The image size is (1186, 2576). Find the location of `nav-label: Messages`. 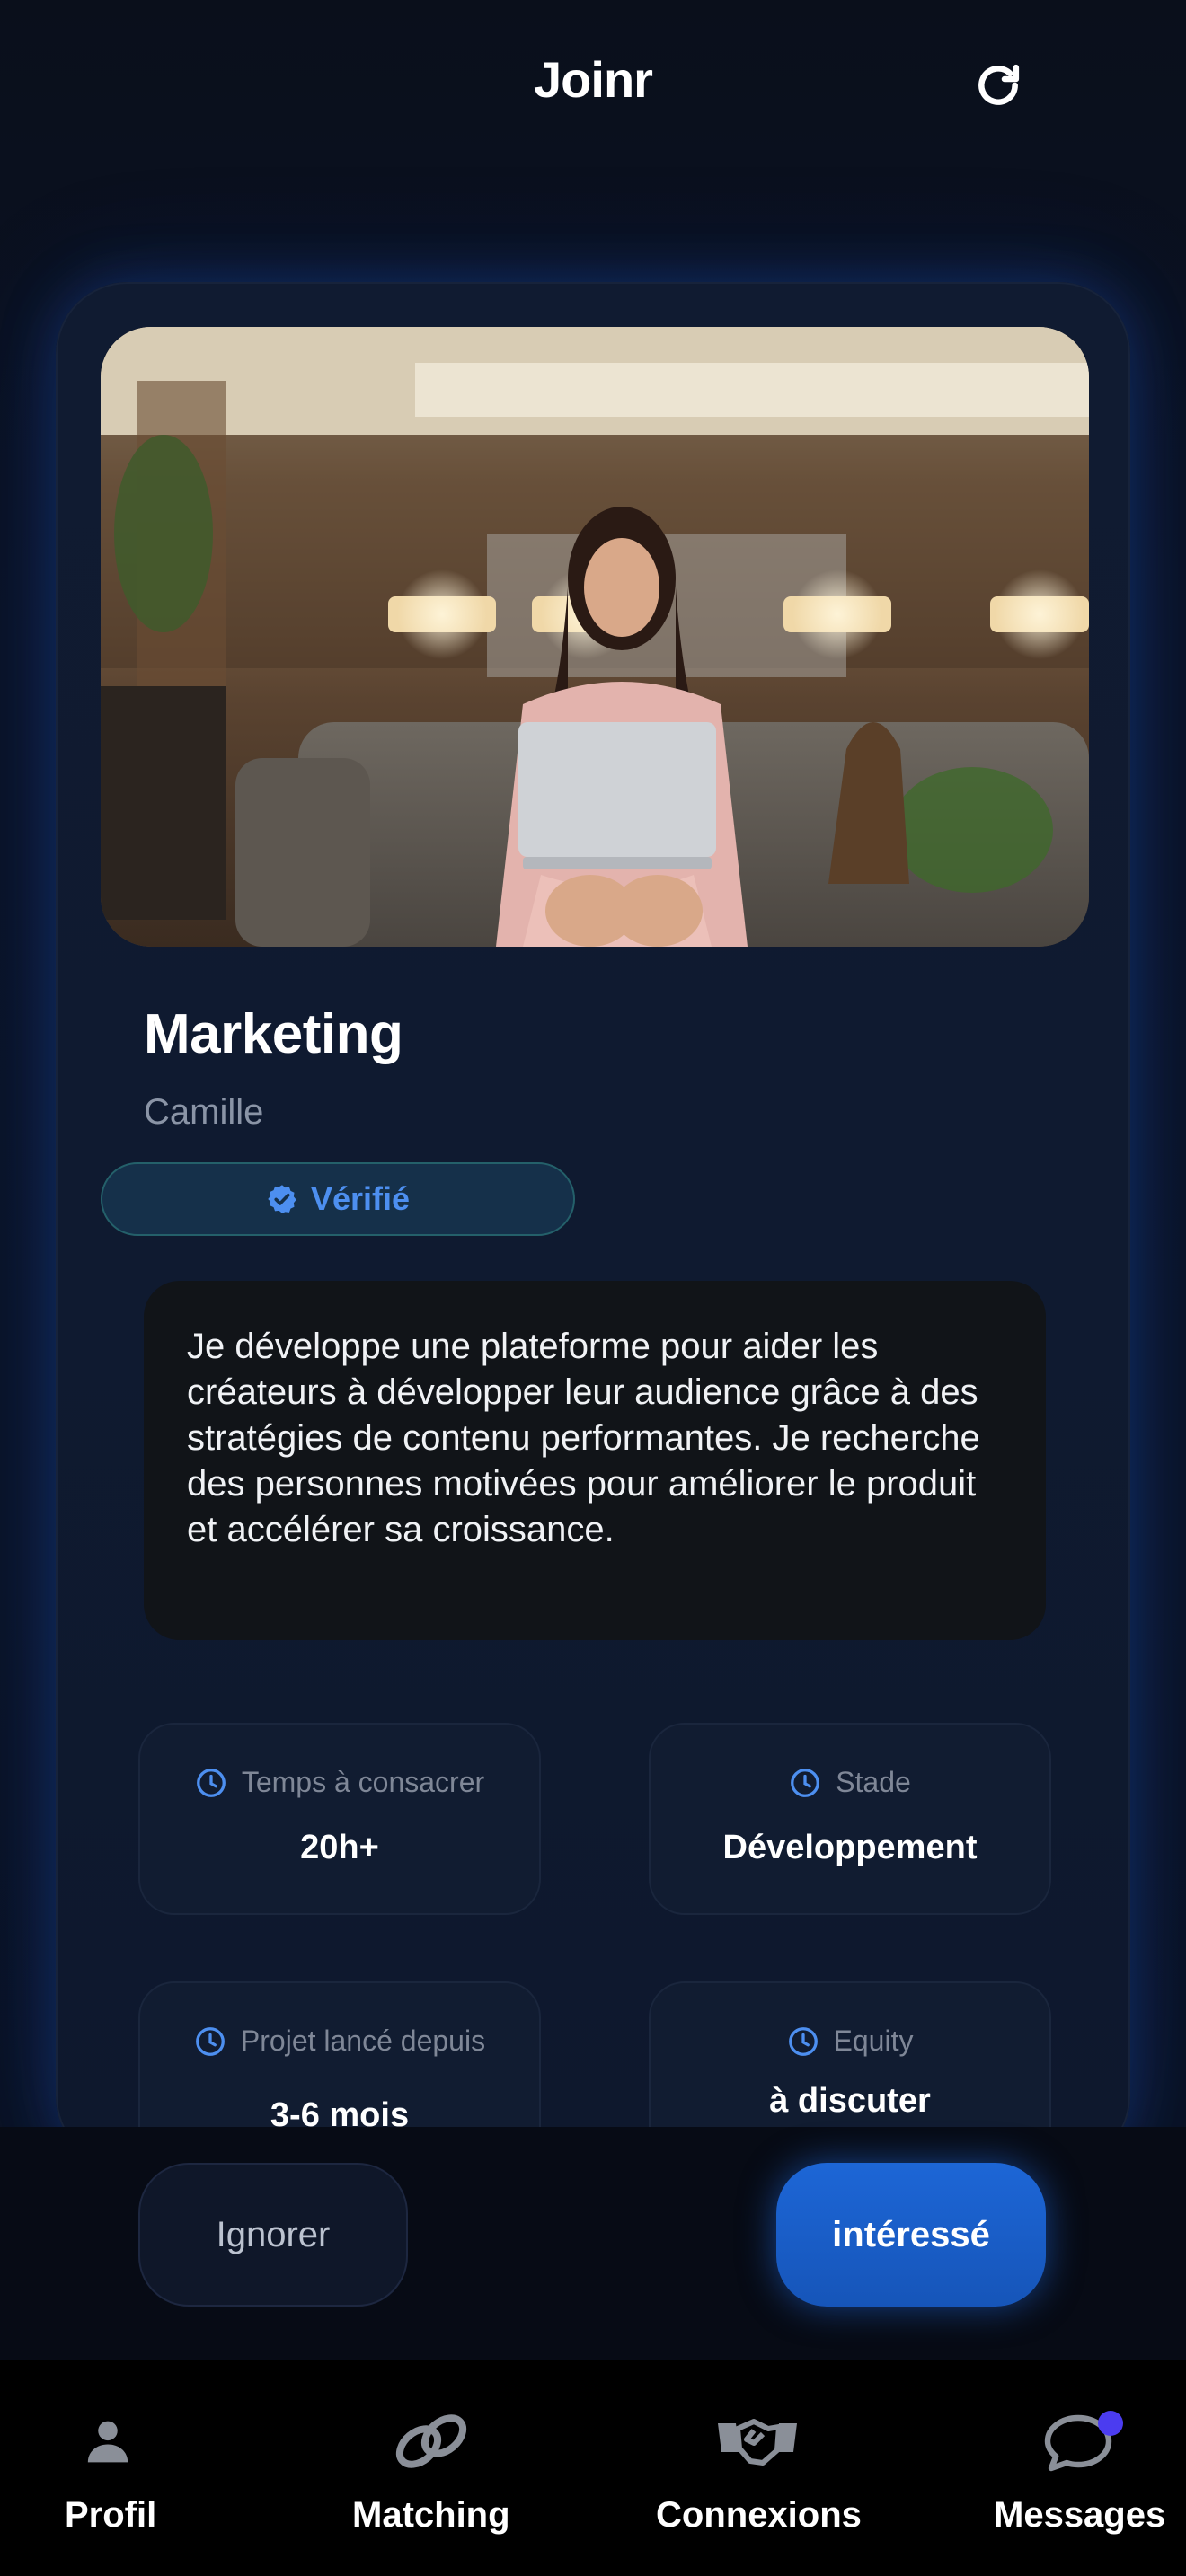

nav-label: Messages is located at coordinates (1080, 2515).